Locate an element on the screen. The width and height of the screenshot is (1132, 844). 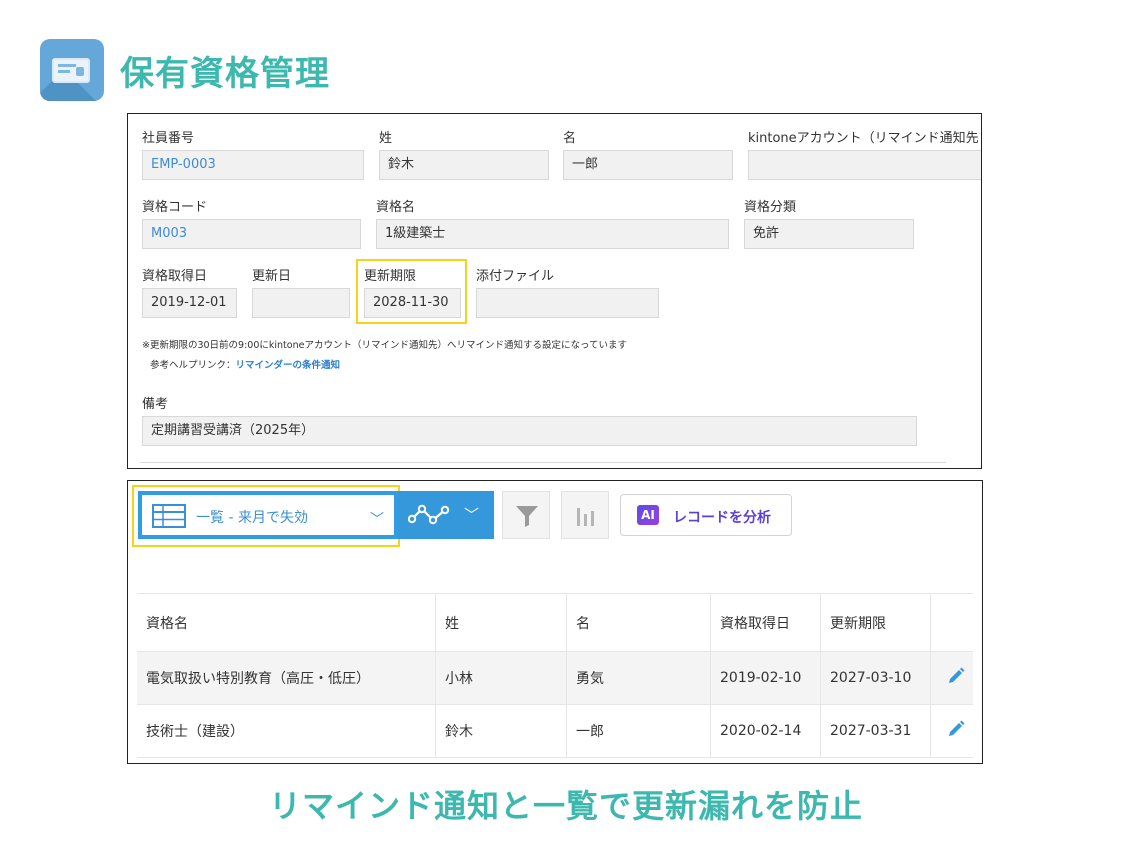
employee-no-label: 社員番号 is located at coordinates (168, 138).